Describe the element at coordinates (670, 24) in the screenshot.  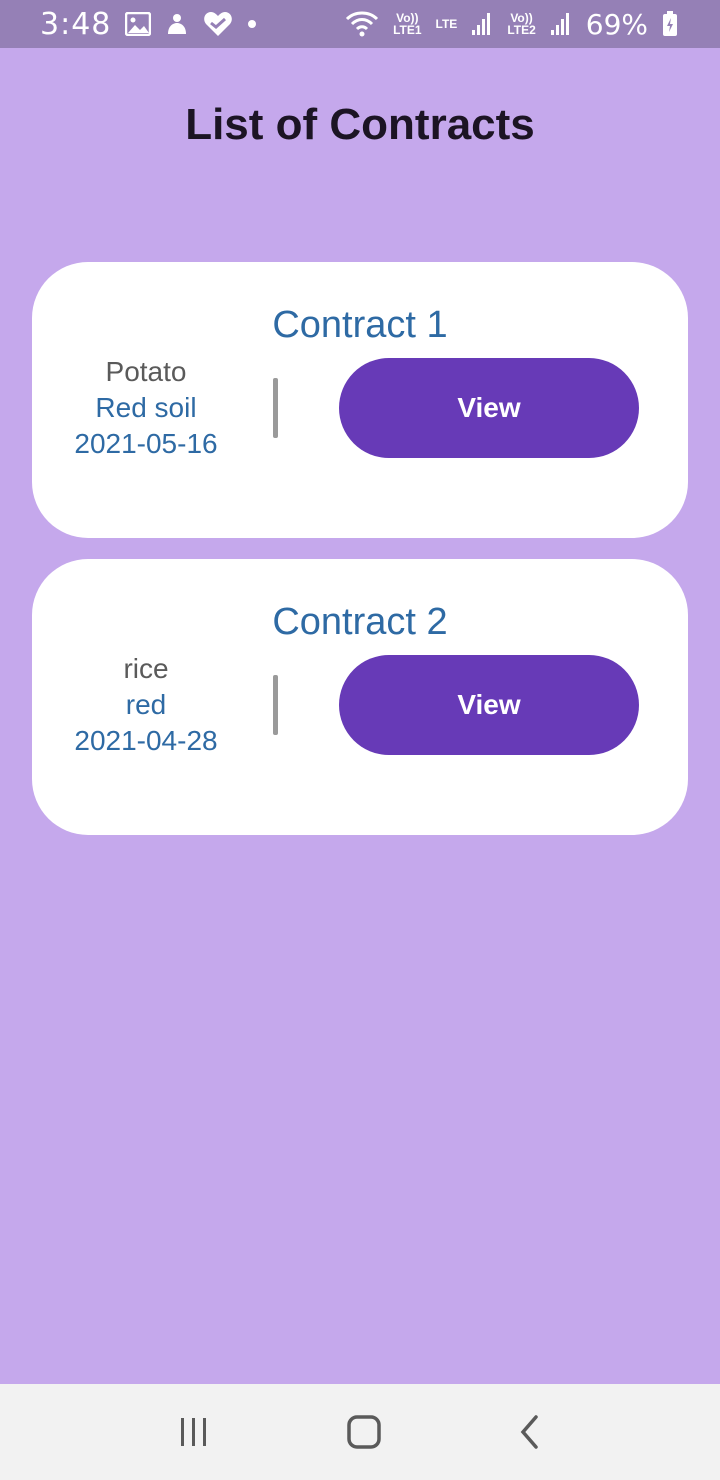
I see `battery-charging-icon` at that location.